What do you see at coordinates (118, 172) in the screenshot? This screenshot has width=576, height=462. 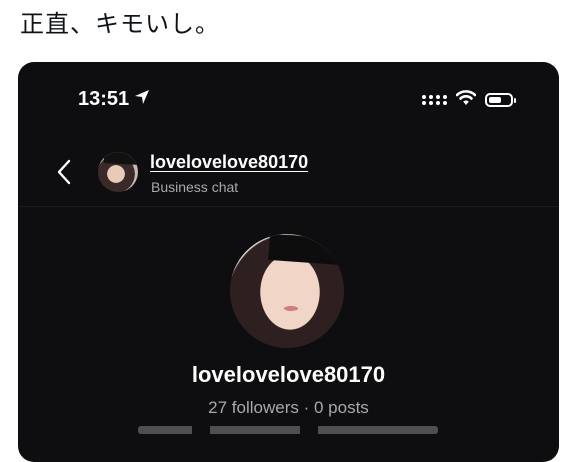 I see `header-avatar` at bounding box center [118, 172].